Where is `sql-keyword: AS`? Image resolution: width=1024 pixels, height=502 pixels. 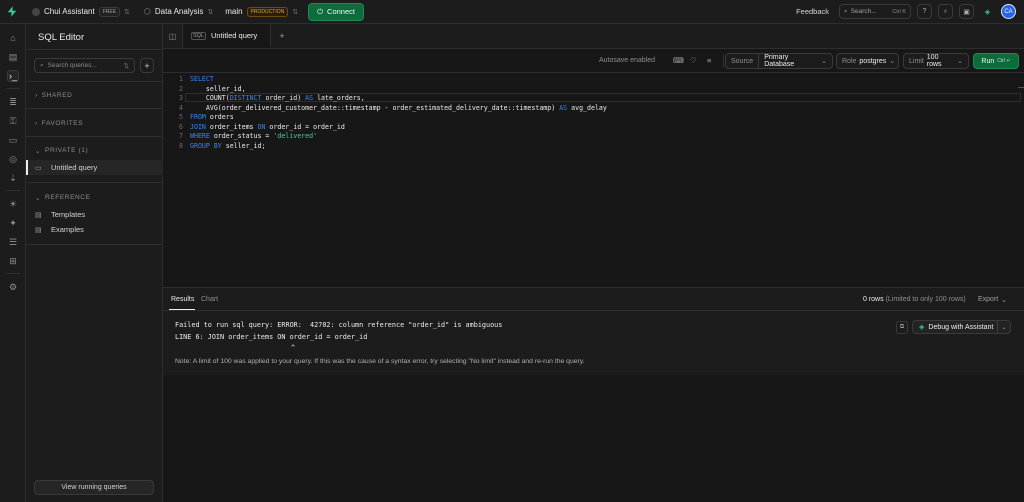
sql-keyword: AS is located at coordinates (563, 107).